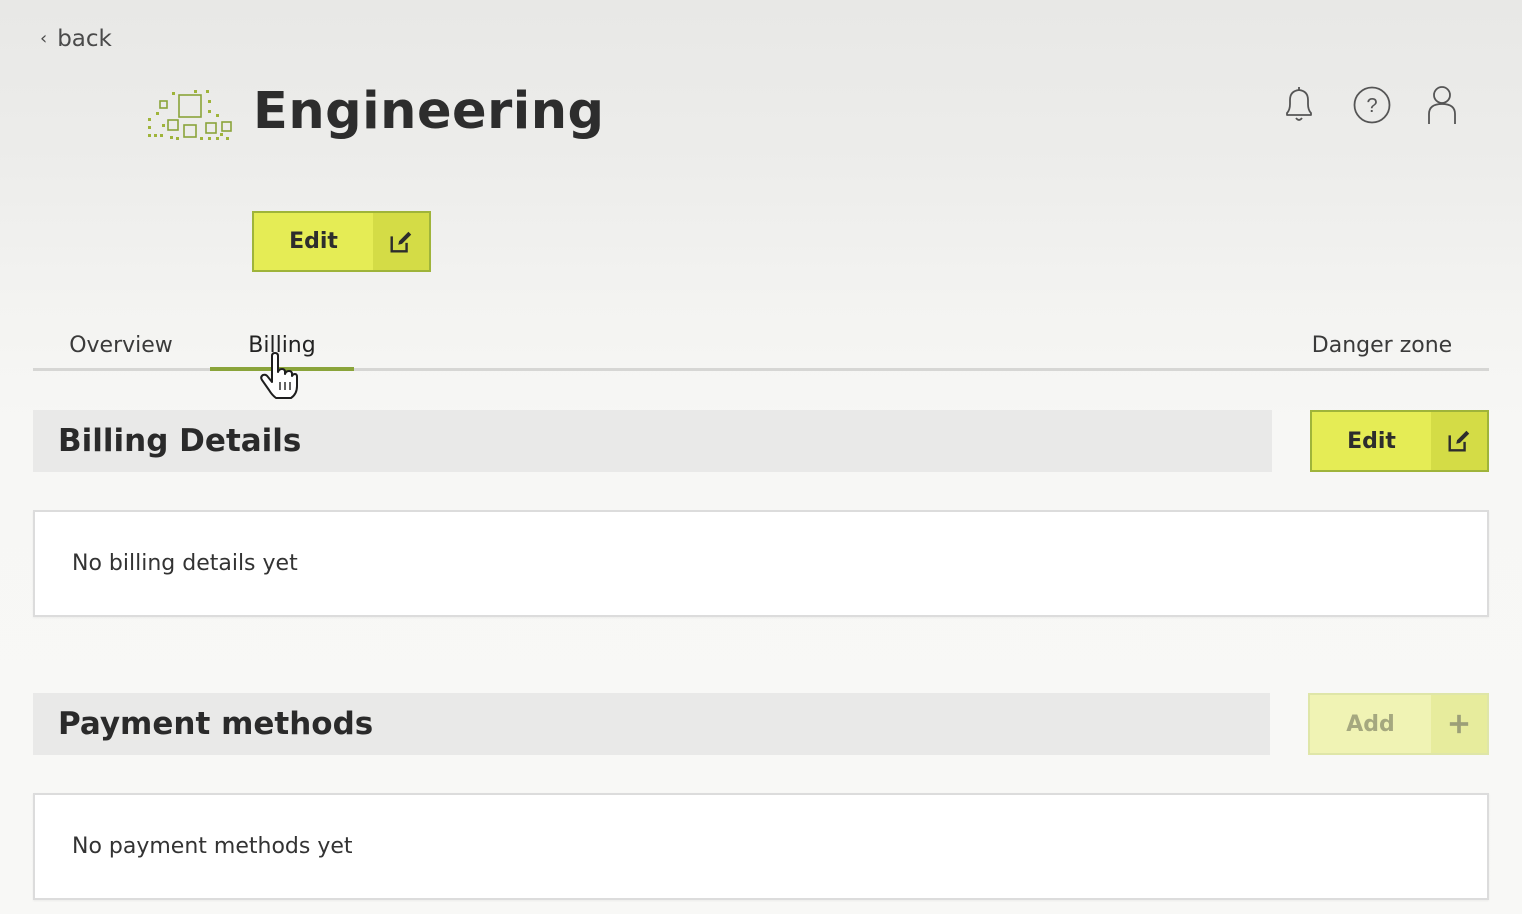  Describe the element at coordinates (1299, 105) in the screenshot. I see `bell-icon` at that location.